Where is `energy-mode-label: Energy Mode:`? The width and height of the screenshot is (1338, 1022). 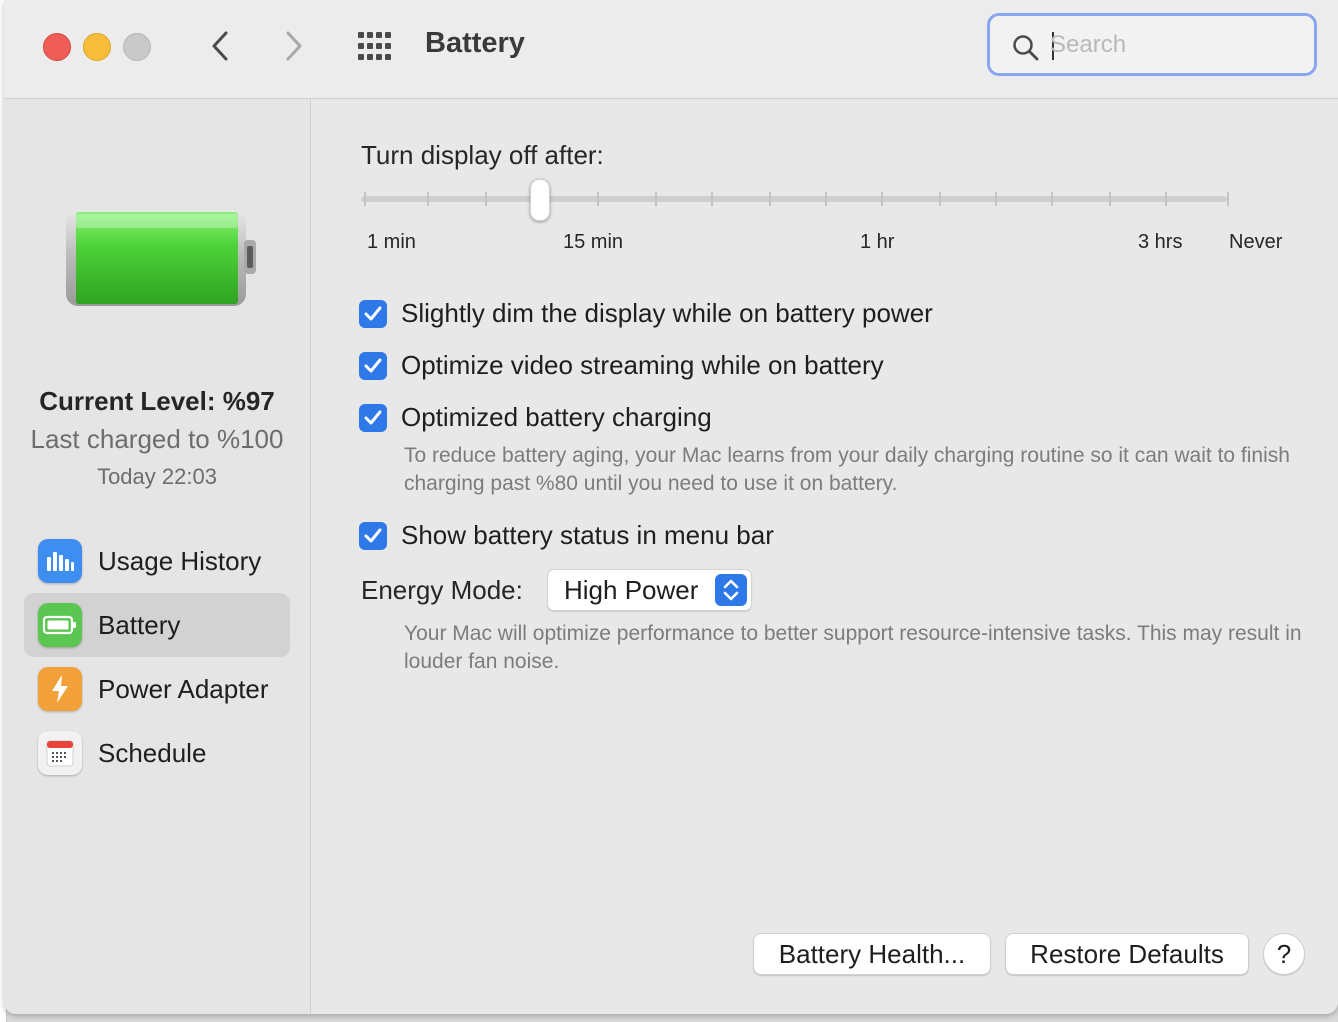 energy-mode-label: Energy Mode: is located at coordinates (442, 590).